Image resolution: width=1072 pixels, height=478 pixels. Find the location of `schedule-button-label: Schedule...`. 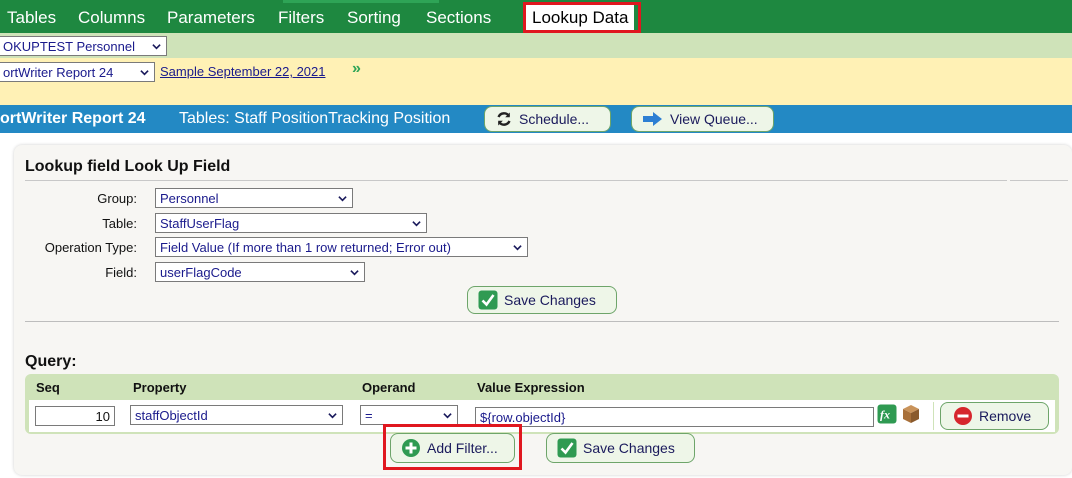

schedule-button-label: Schedule... is located at coordinates (554, 119).